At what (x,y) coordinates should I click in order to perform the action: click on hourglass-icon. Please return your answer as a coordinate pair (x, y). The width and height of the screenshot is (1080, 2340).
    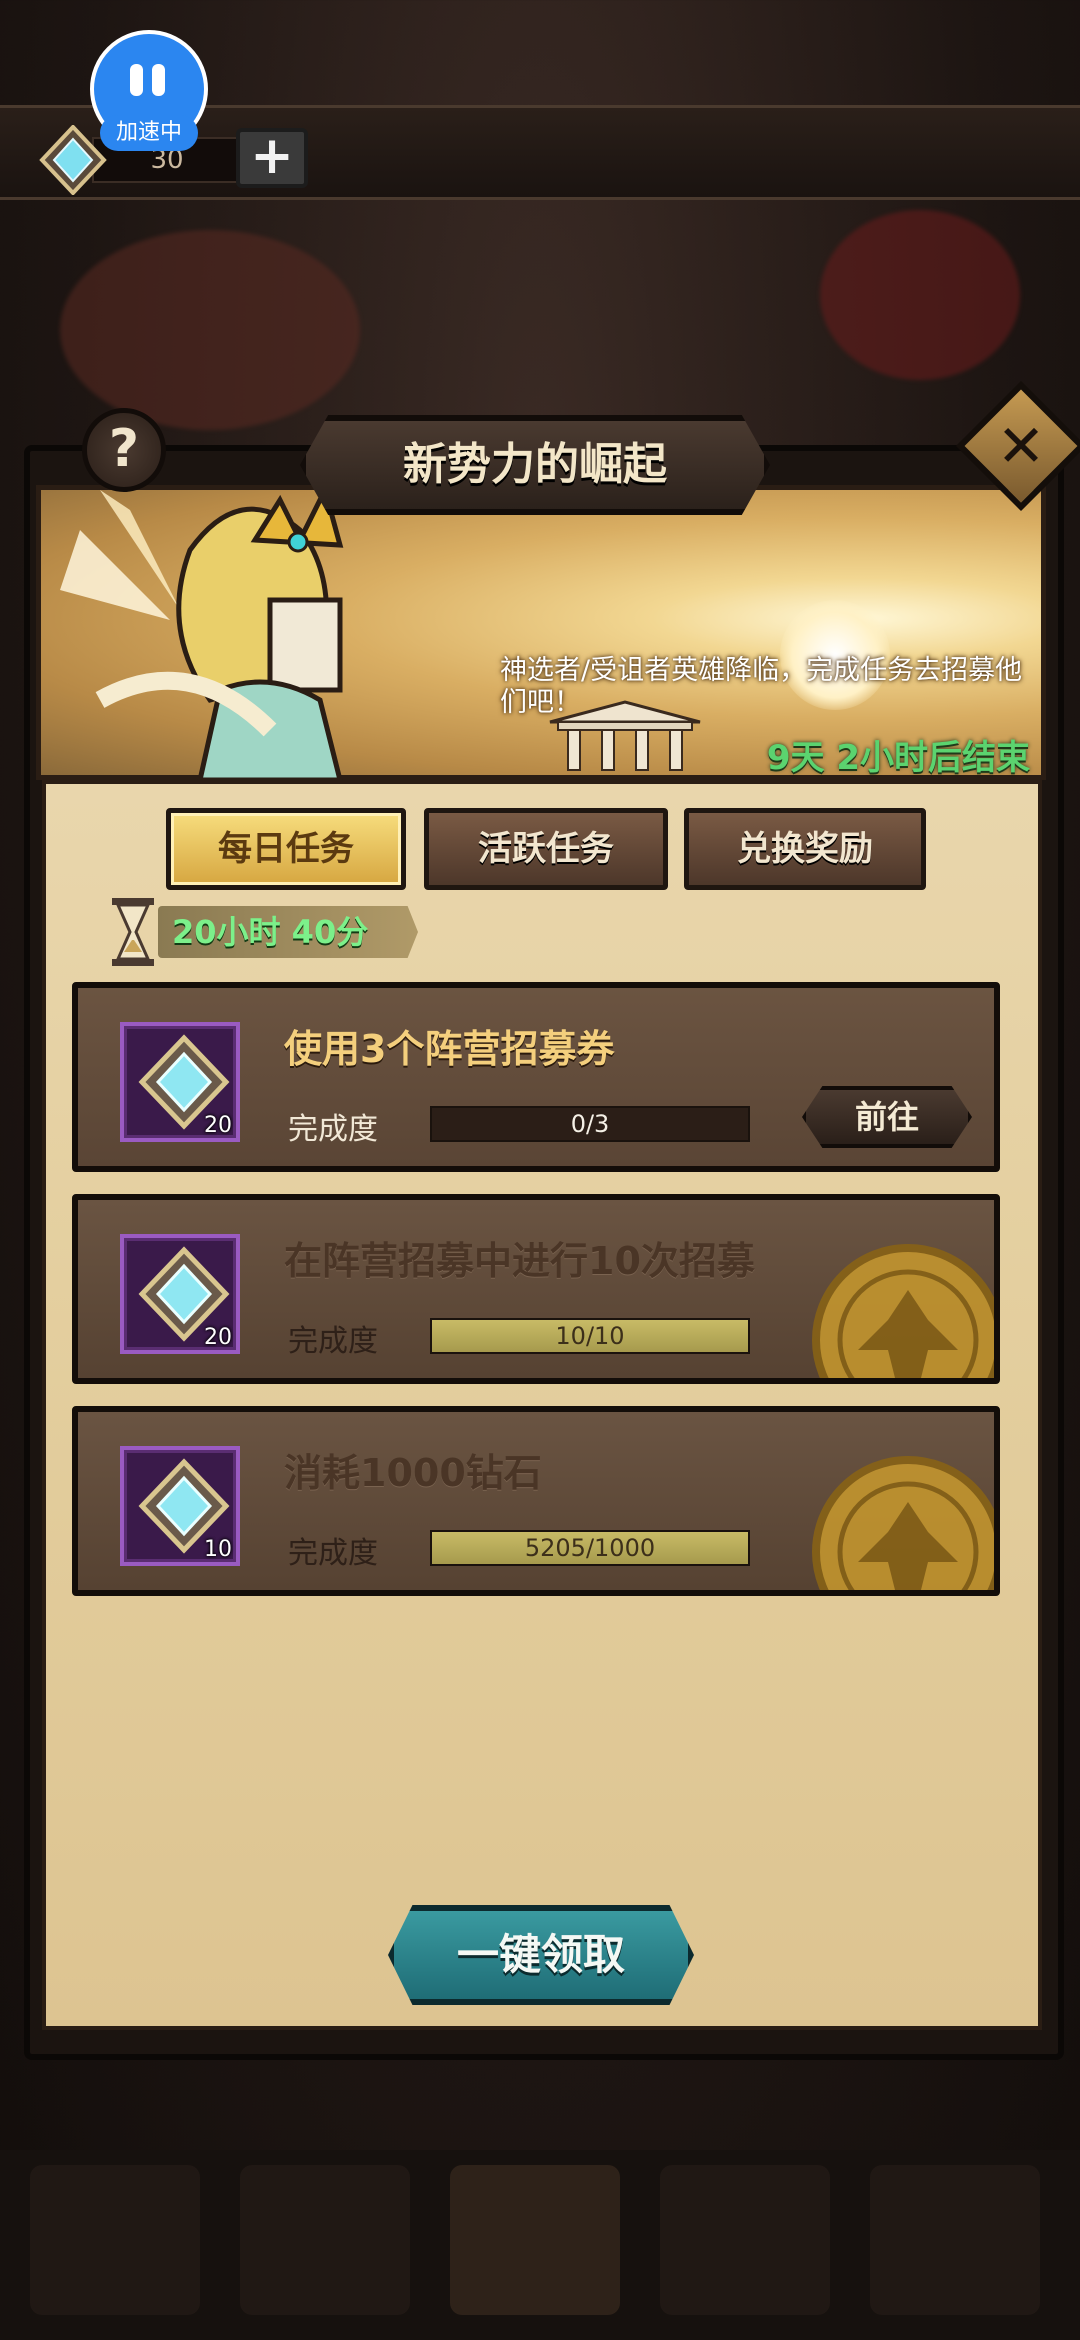
    Looking at the image, I should click on (133, 932).